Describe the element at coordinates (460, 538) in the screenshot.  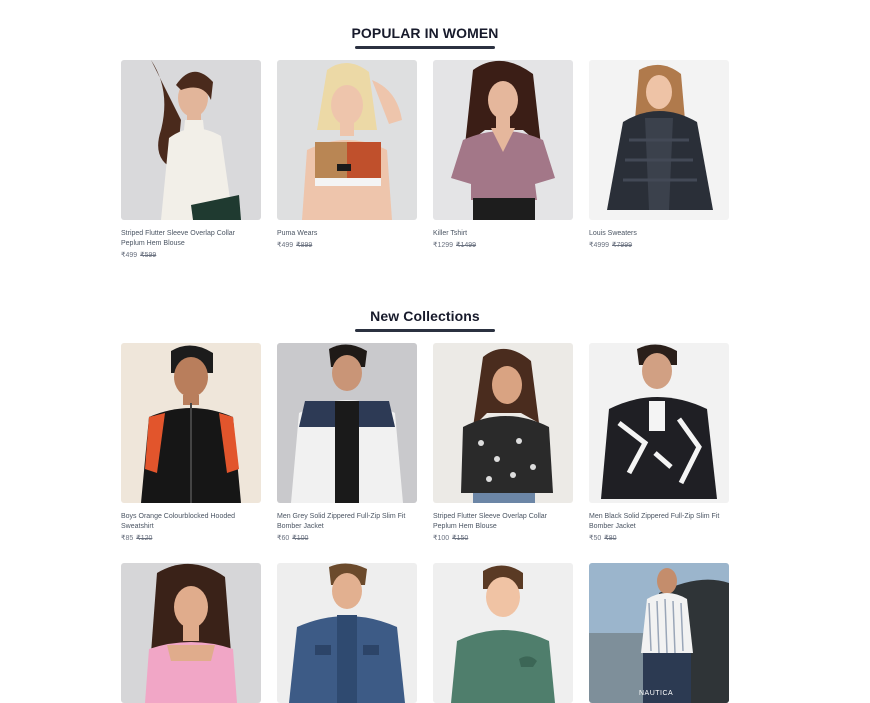
I see `old-price: ₹150` at that location.